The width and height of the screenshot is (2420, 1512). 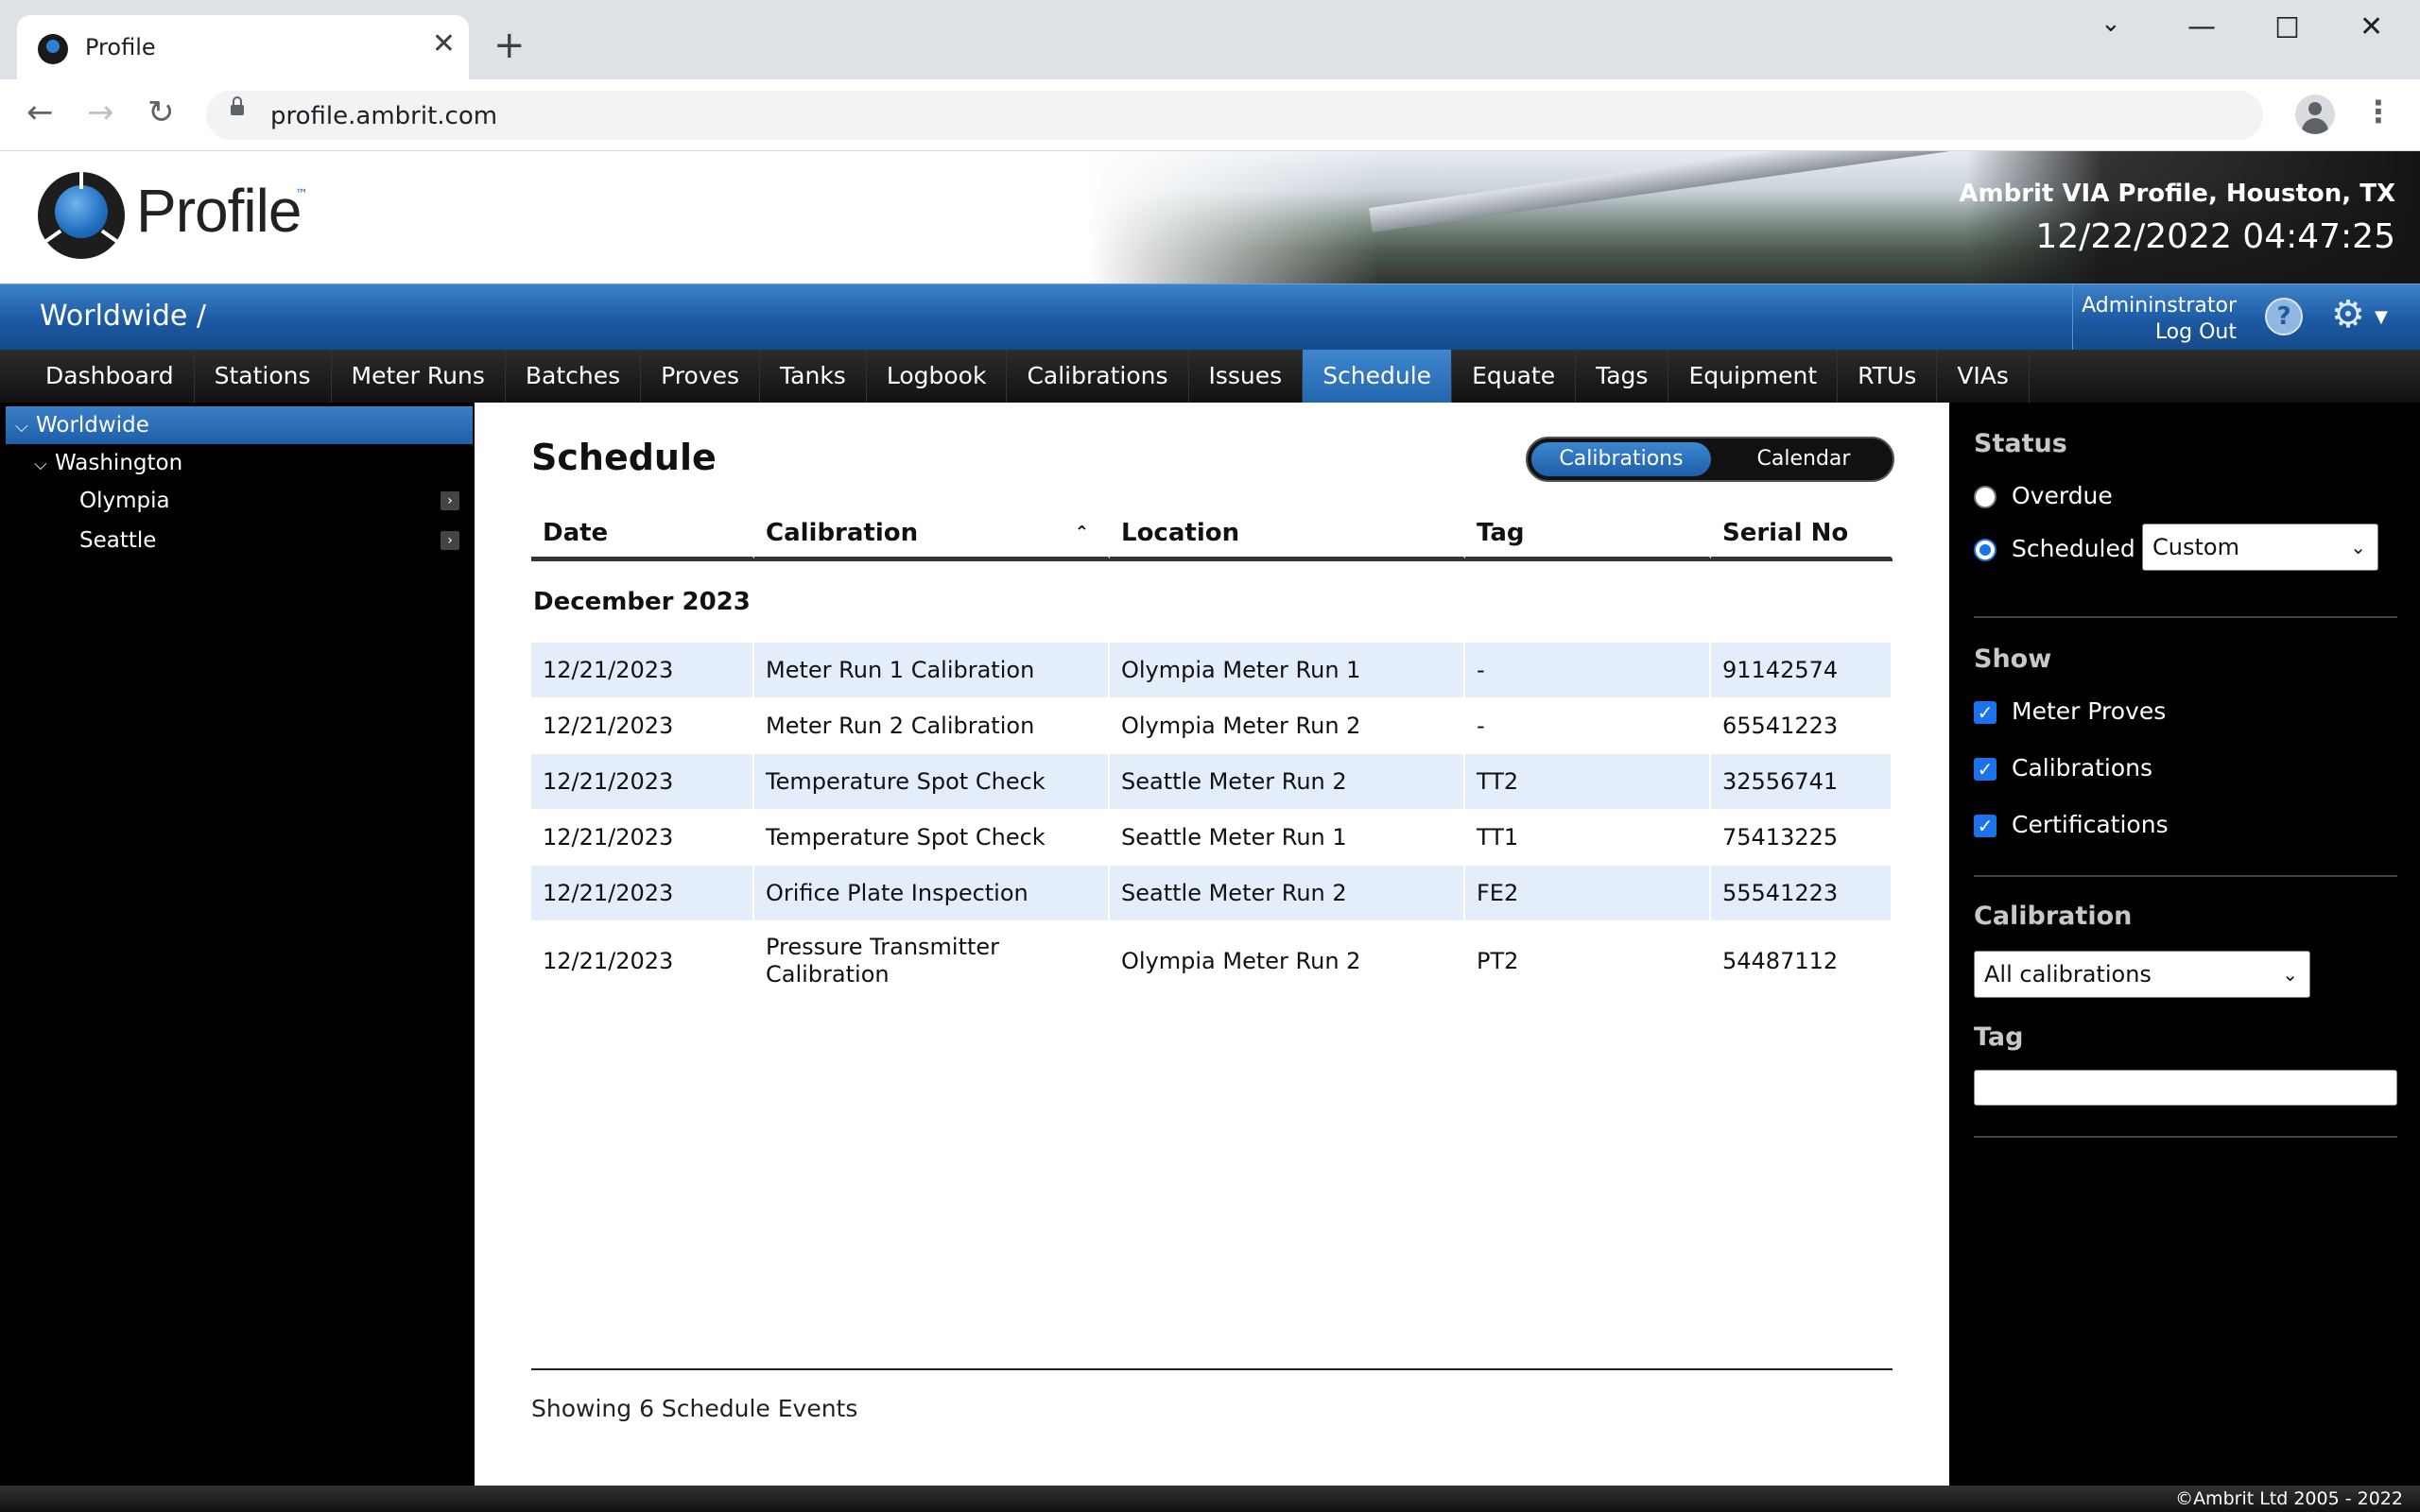 What do you see at coordinates (1999, 1037) in the screenshot?
I see `tag-heading: Tag` at bounding box center [1999, 1037].